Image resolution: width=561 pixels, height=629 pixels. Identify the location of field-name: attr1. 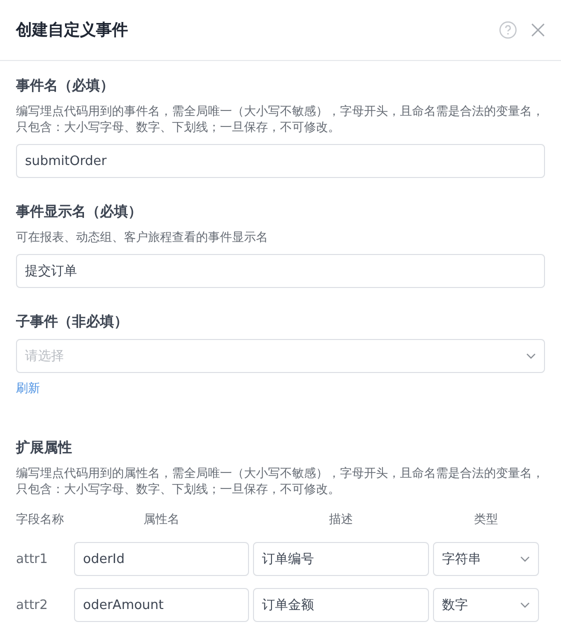
(32, 559).